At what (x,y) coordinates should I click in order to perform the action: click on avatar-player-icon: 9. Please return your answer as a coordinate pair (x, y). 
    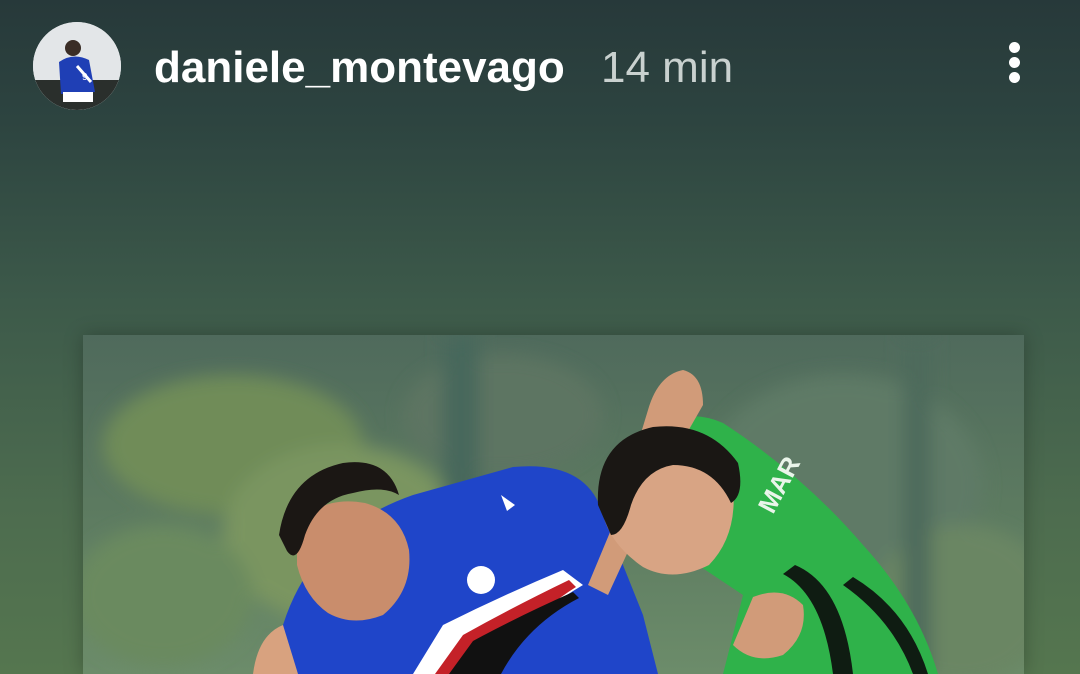
    Looking at the image, I should click on (77, 66).